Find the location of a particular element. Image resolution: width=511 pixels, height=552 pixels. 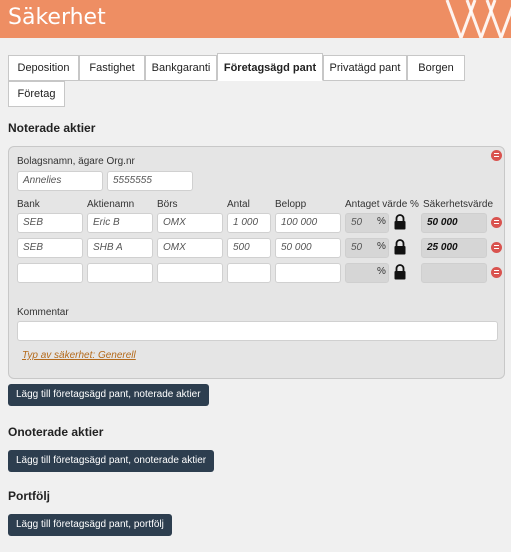

add-portfolj-button: Lägg till företagsägd pant, portfölj is located at coordinates (90, 525).